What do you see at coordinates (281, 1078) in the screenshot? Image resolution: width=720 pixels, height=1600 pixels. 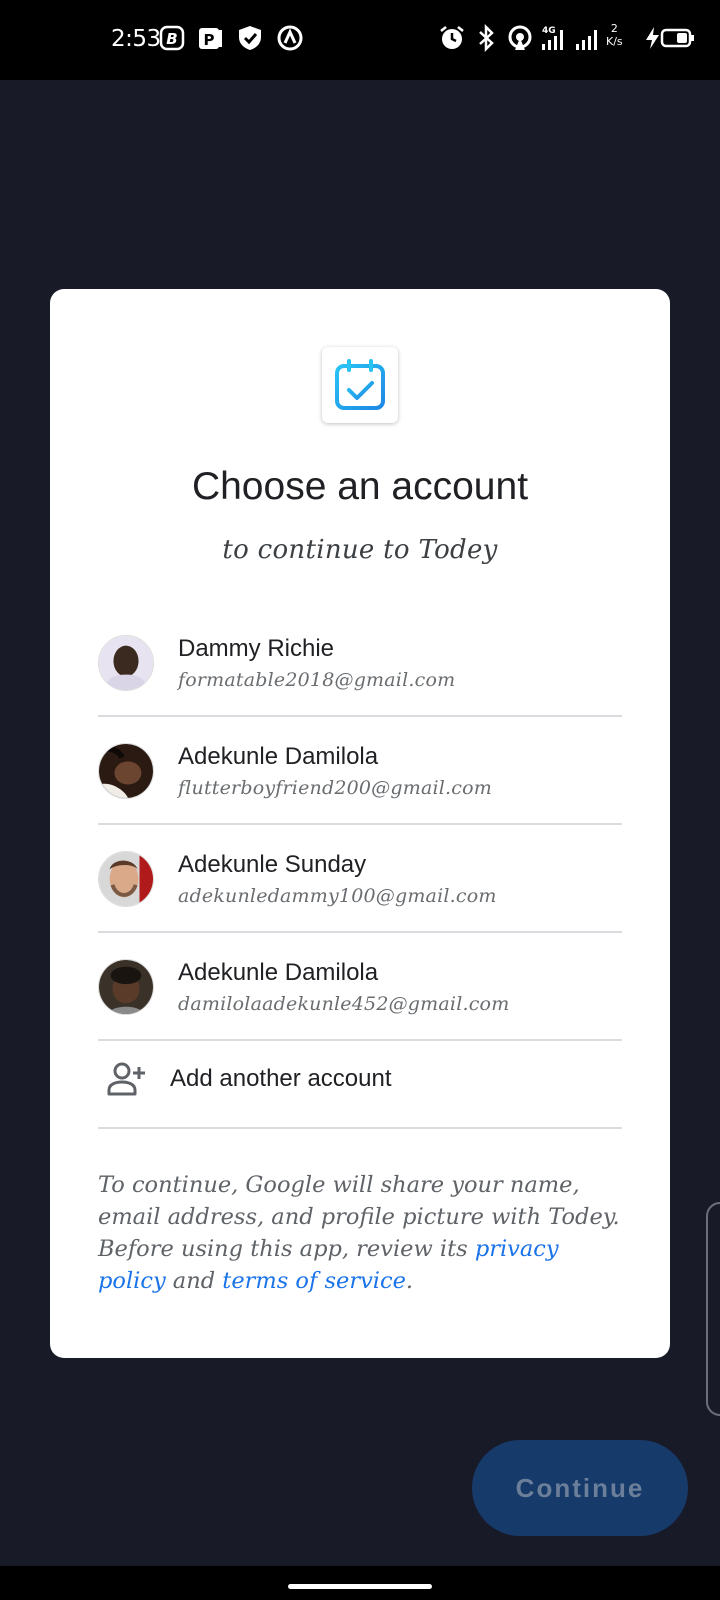 I see `add-account-label: Add another account` at bounding box center [281, 1078].